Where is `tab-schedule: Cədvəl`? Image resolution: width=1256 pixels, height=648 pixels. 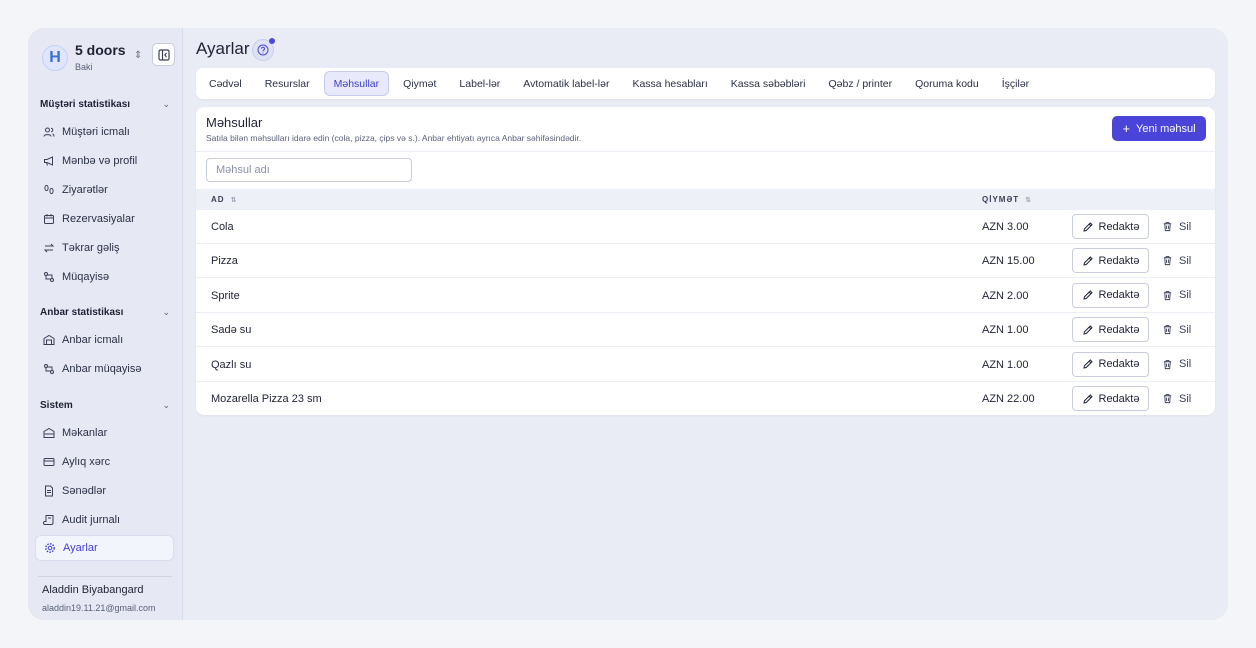
tab-schedule: Cədvəl is located at coordinates (225, 83).